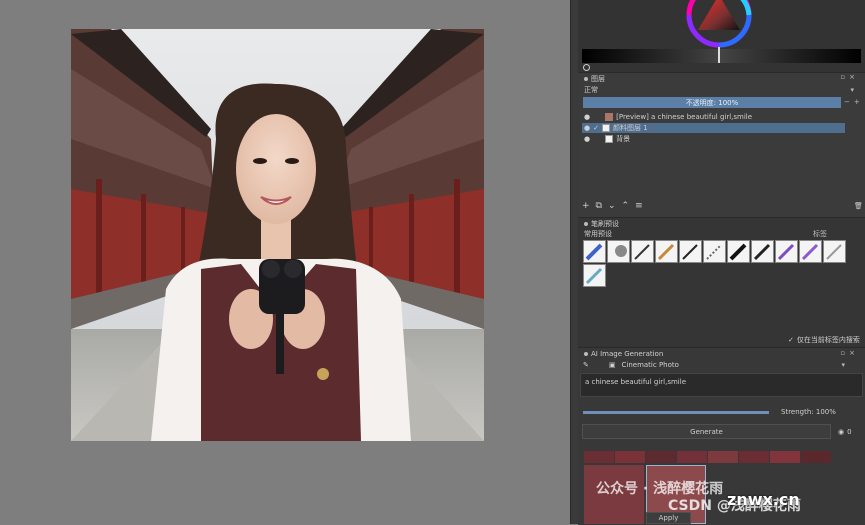 The image size is (865, 525). Describe the element at coordinates (586, 79) in the screenshot. I see `layers-panel-dot-icon` at that location.